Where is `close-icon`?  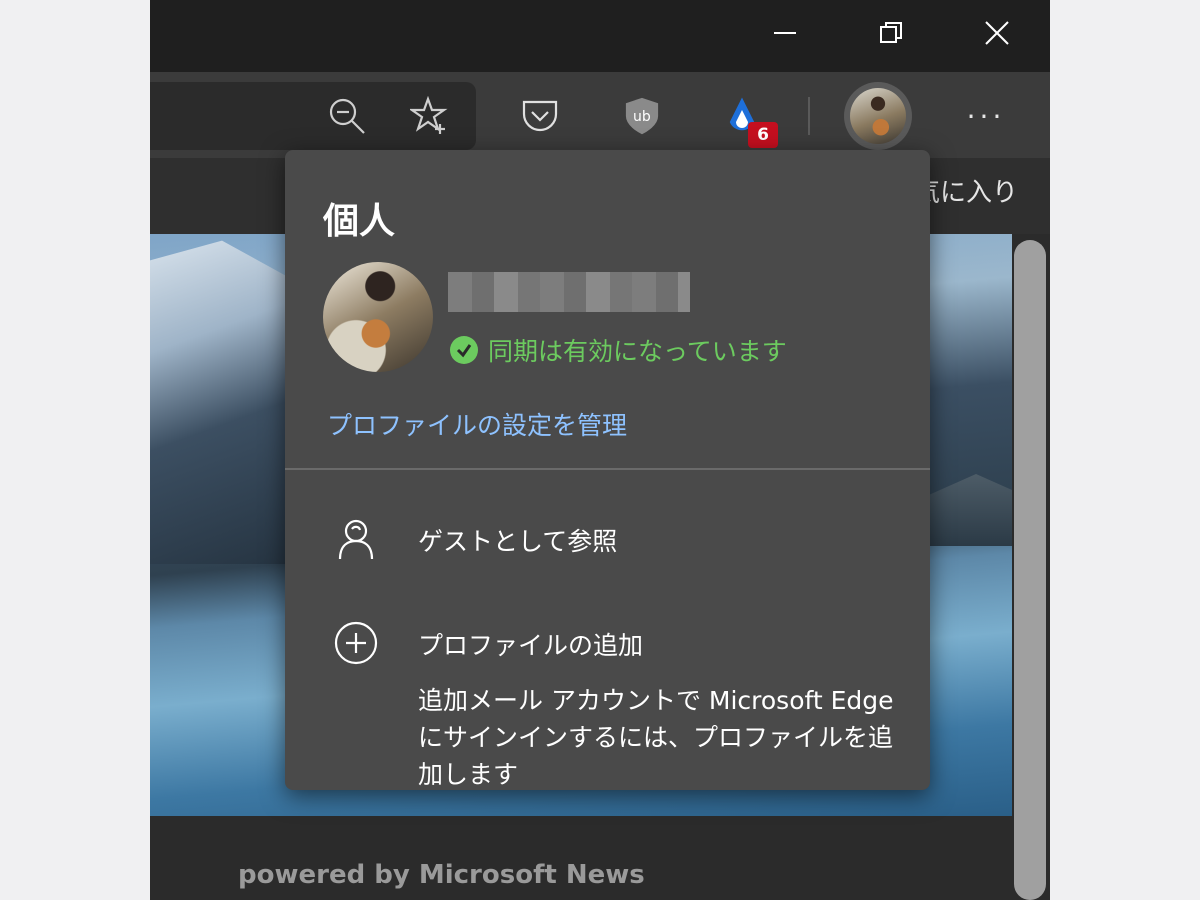 close-icon is located at coordinates (997, 33).